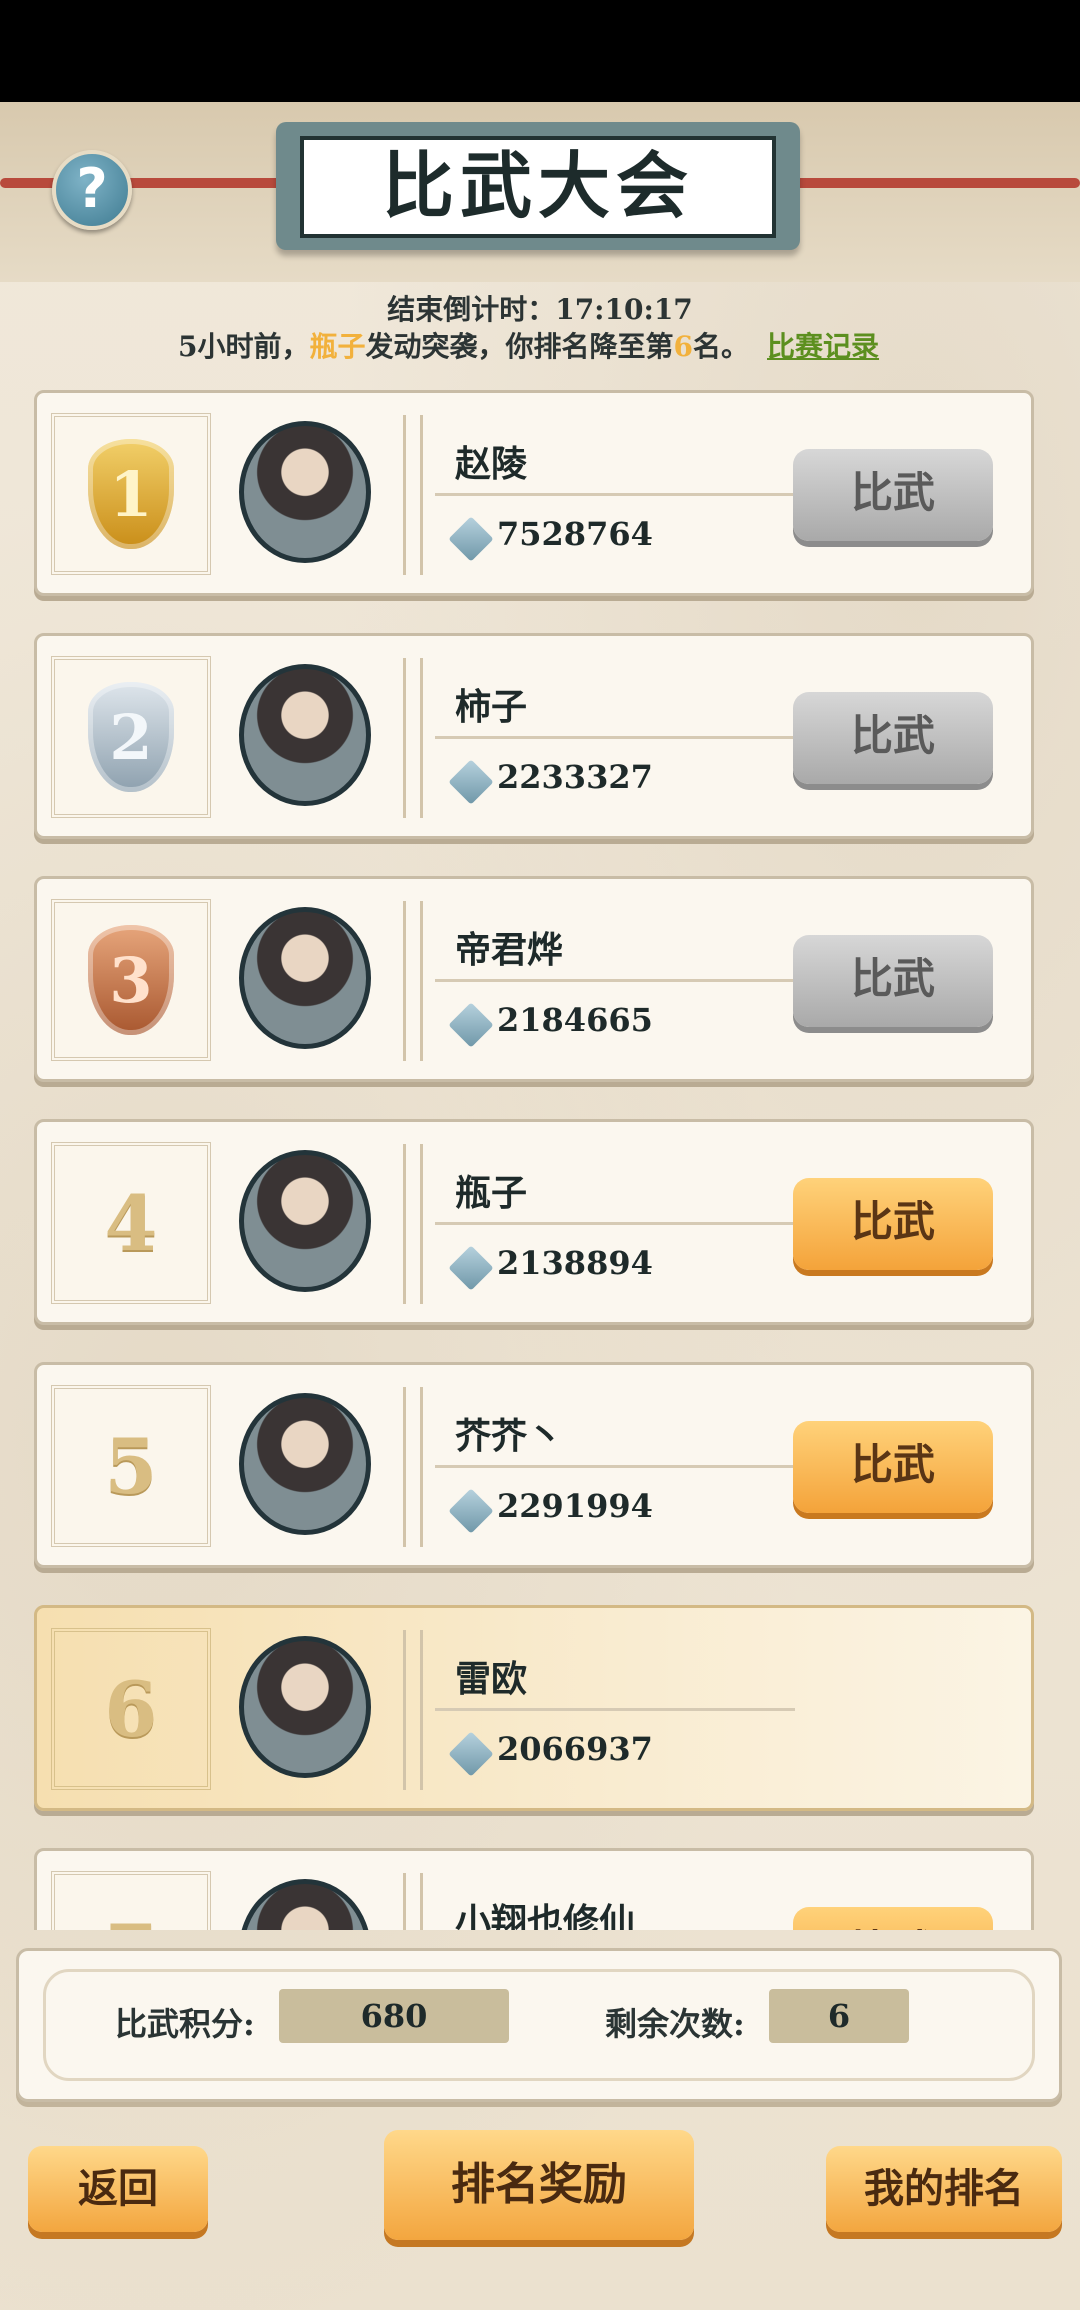  Describe the element at coordinates (519, 346) in the screenshot. I see `notice-middle: 发动突袭，你排名降至第` at that location.